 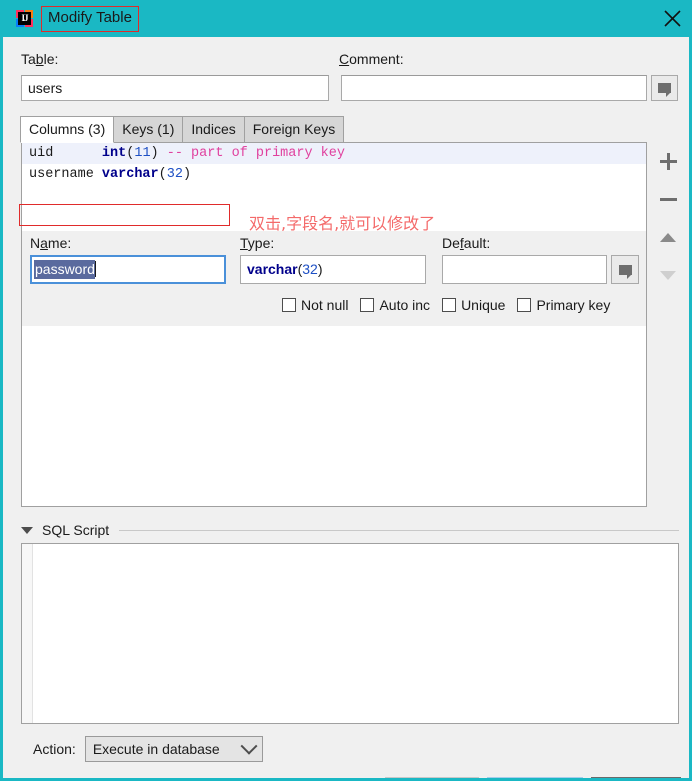 I want to click on column-flags: Not null Auto inc Unique Primary key, so click(x=446, y=305).